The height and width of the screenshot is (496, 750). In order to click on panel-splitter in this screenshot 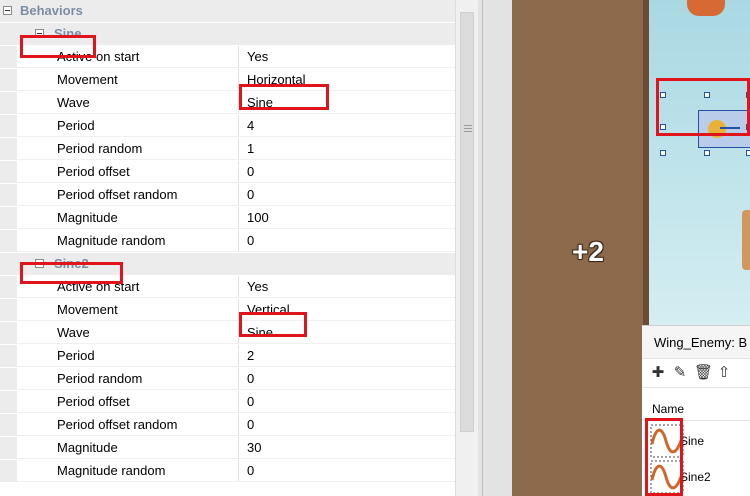, I will do `click(495, 248)`.